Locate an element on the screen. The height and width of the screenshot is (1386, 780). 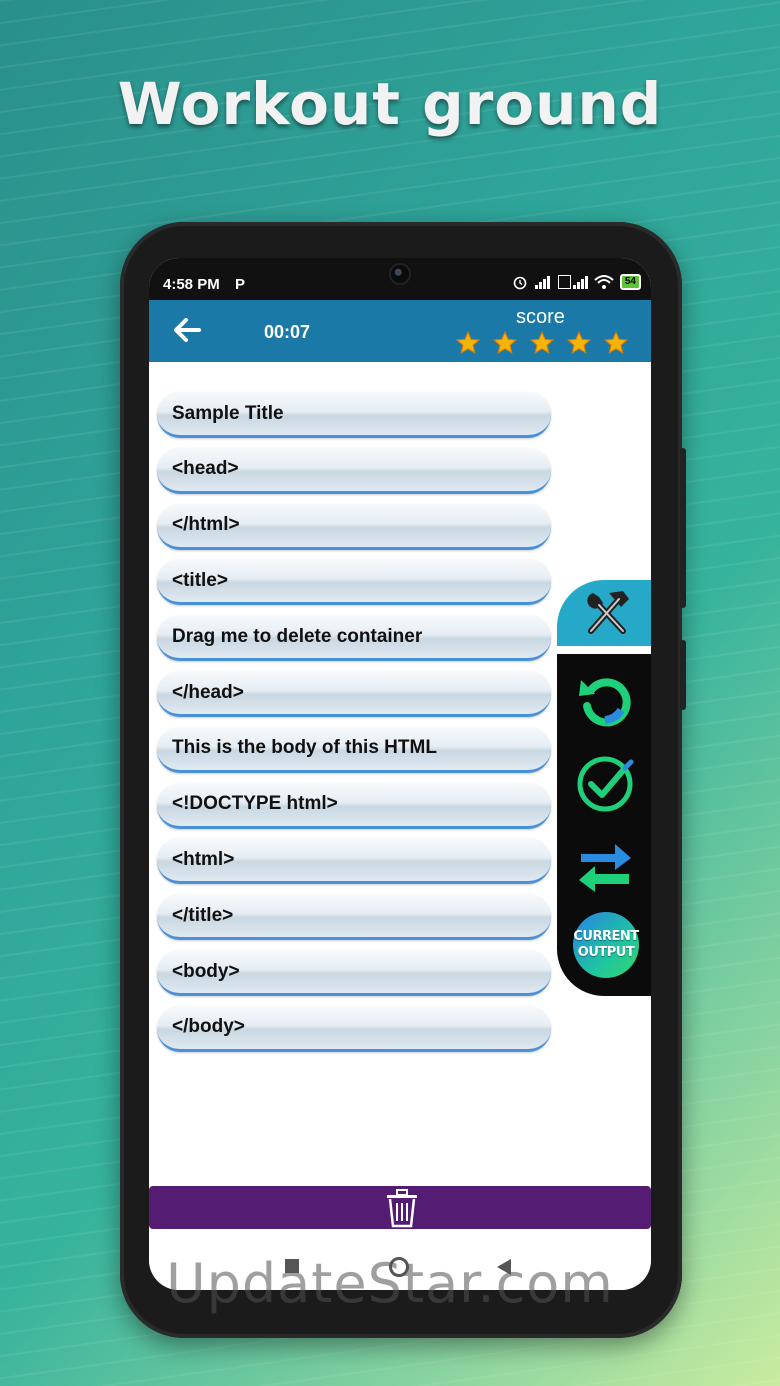
score-stars is located at coordinates (542, 343).